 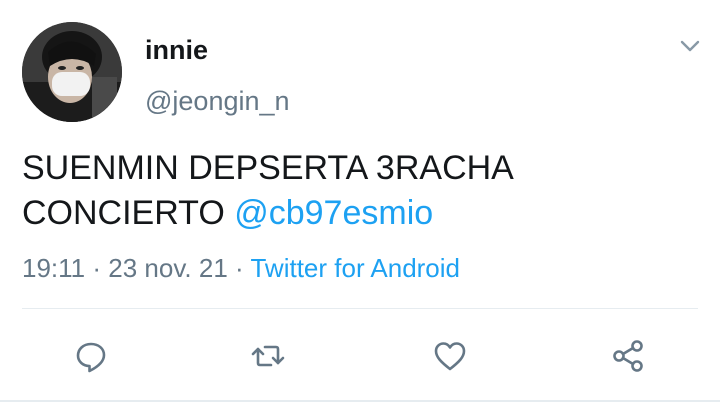 What do you see at coordinates (360, 308) in the screenshot?
I see `divider` at bounding box center [360, 308].